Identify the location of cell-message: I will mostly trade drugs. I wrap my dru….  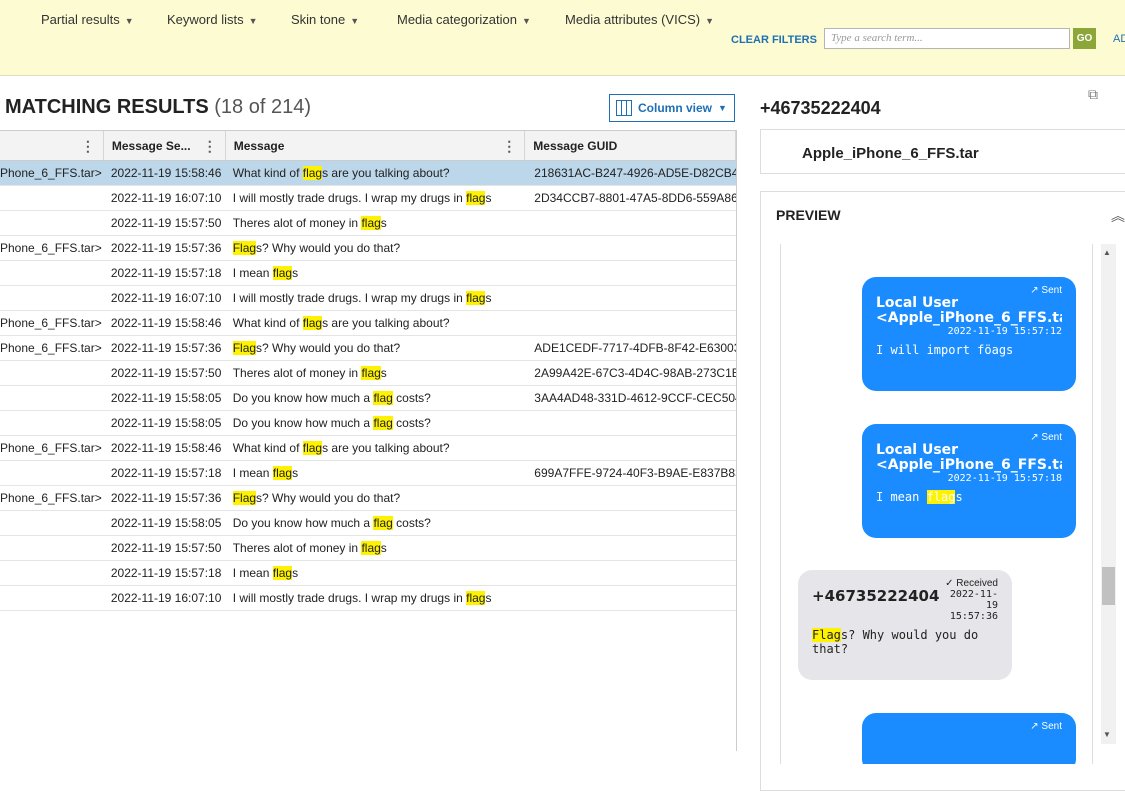
(362, 198).